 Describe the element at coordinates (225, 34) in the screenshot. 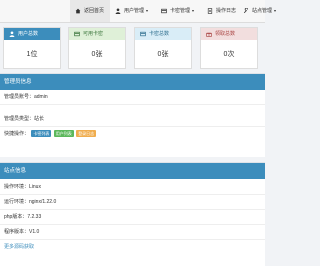

I see `stat-card-label: 领取总数` at that location.